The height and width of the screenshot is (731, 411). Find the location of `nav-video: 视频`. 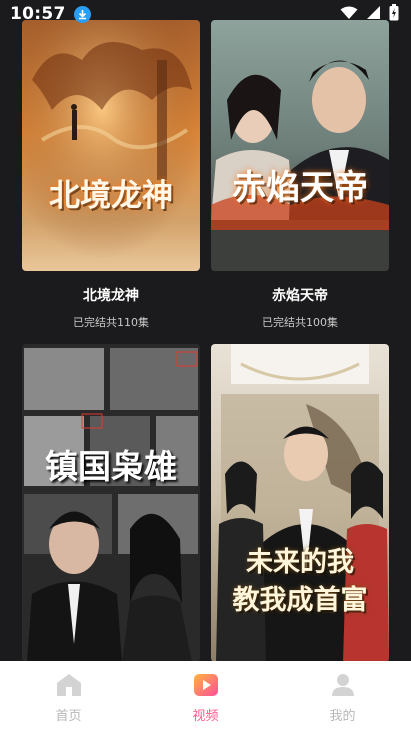

nav-video: 视频 is located at coordinates (205, 692).